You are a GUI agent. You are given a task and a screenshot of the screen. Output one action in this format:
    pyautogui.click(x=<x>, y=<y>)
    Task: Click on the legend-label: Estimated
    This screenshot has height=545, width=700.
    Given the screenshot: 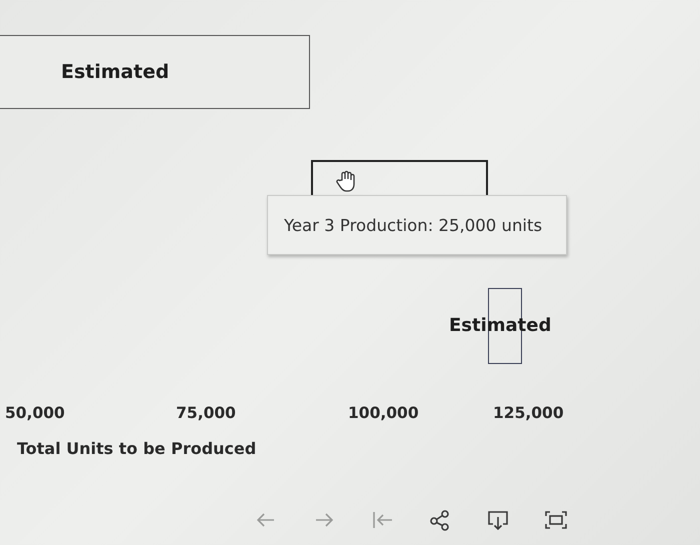 What is the action you would take?
    pyautogui.click(x=115, y=72)
    